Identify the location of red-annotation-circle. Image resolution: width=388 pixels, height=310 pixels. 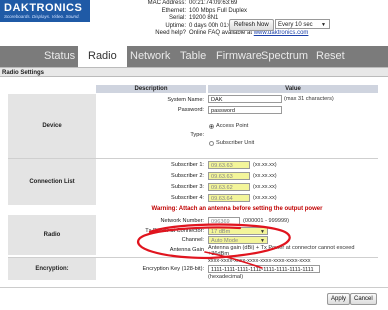
(214, 241).